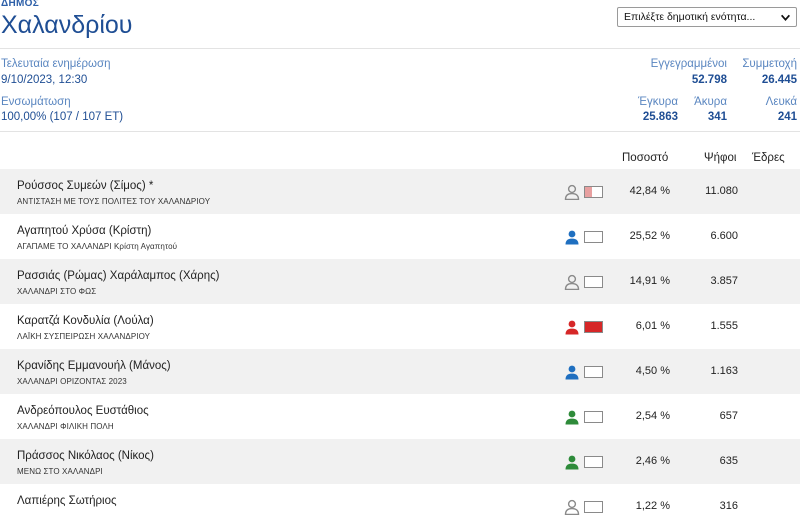 This screenshot has width=800, height=529. I want to click on integration-label: Ενσωμάτωση, so click(36, 102).